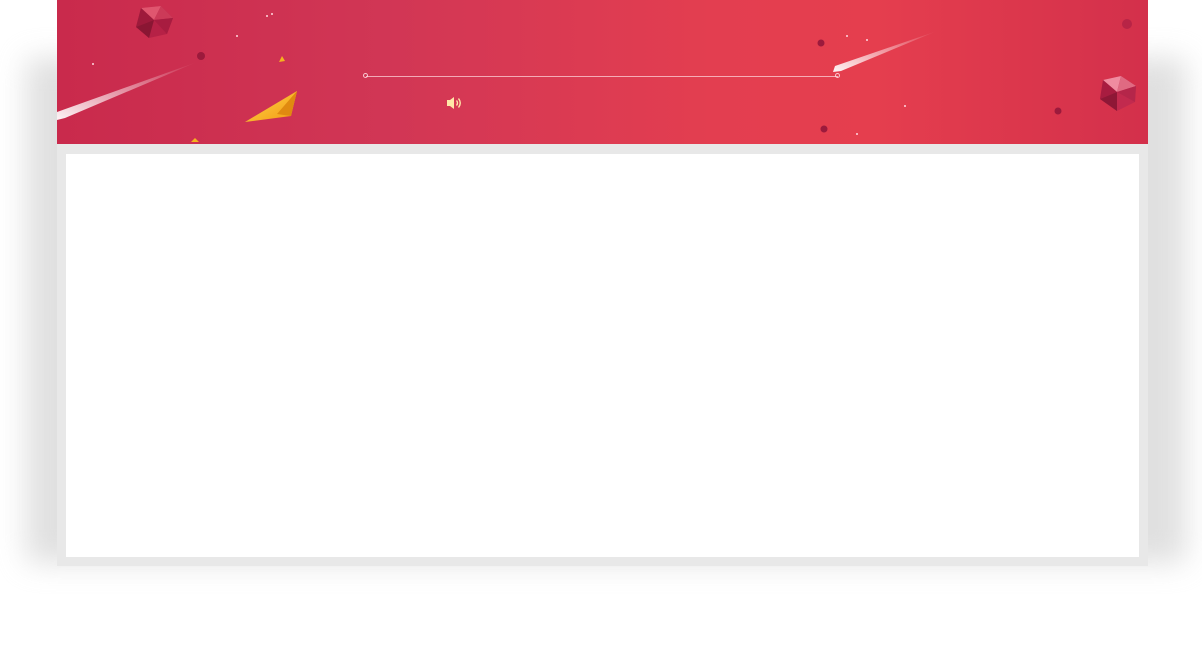 The width and height of the screenshot is (1202, 649). What do you see at coordinates (602, 76) in the screenshot?
I see `banner-divider-line` at bounding box center [602, 76].